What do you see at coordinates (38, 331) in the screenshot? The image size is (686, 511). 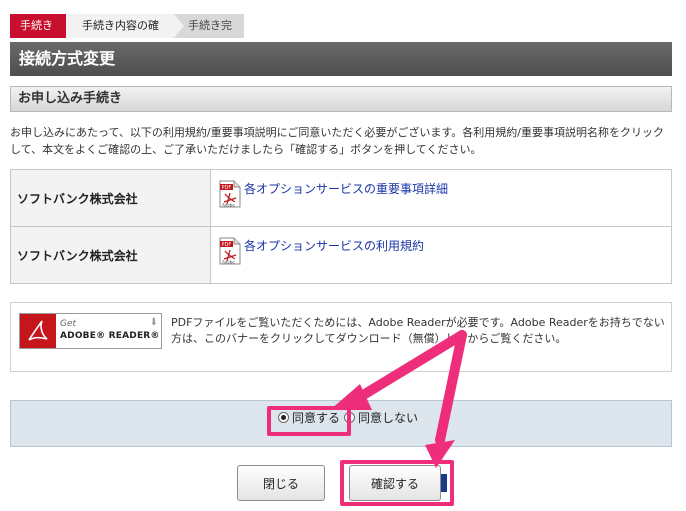 I see `adobe-logo-icon` at bounding box center [38, 331].